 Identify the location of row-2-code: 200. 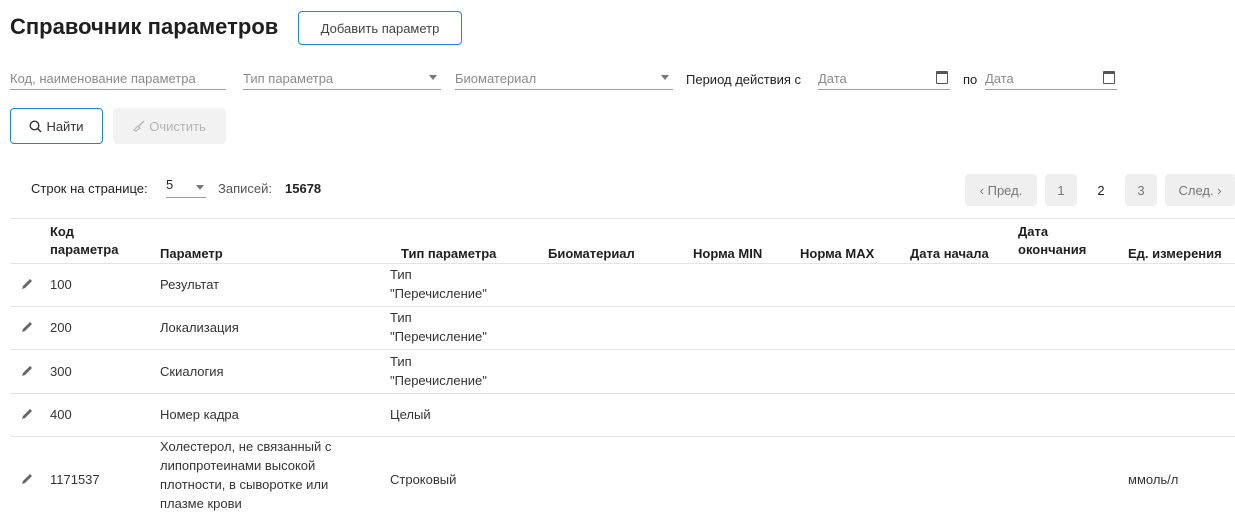
(61, 327).